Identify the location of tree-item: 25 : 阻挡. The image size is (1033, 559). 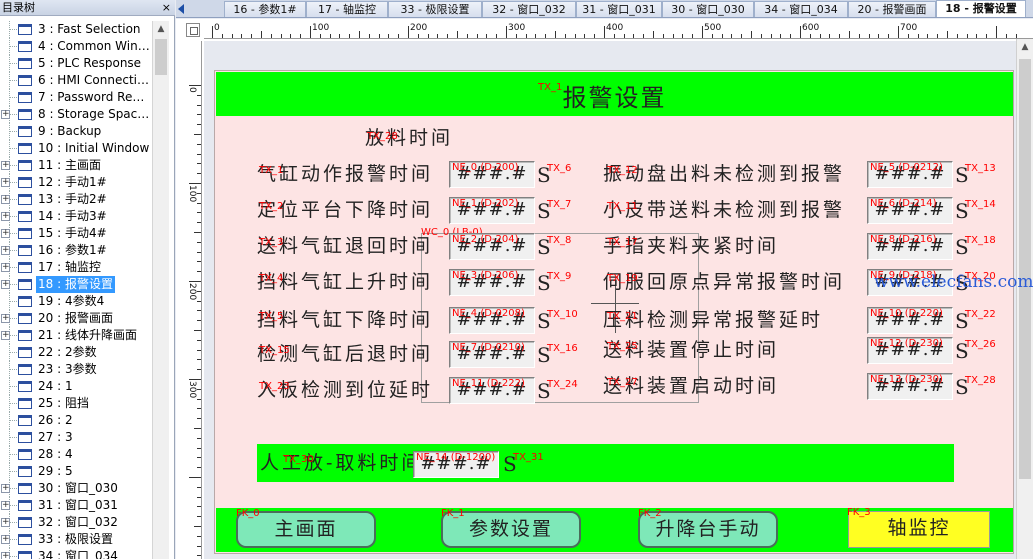
(76, 403).